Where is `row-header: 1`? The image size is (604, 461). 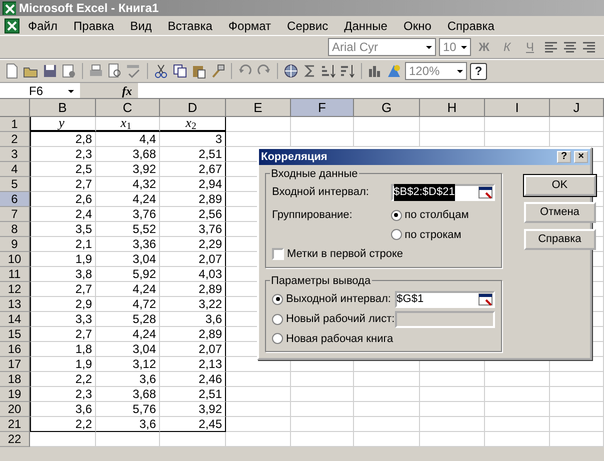
row-header: 1 is located at coordinates (15, 124).